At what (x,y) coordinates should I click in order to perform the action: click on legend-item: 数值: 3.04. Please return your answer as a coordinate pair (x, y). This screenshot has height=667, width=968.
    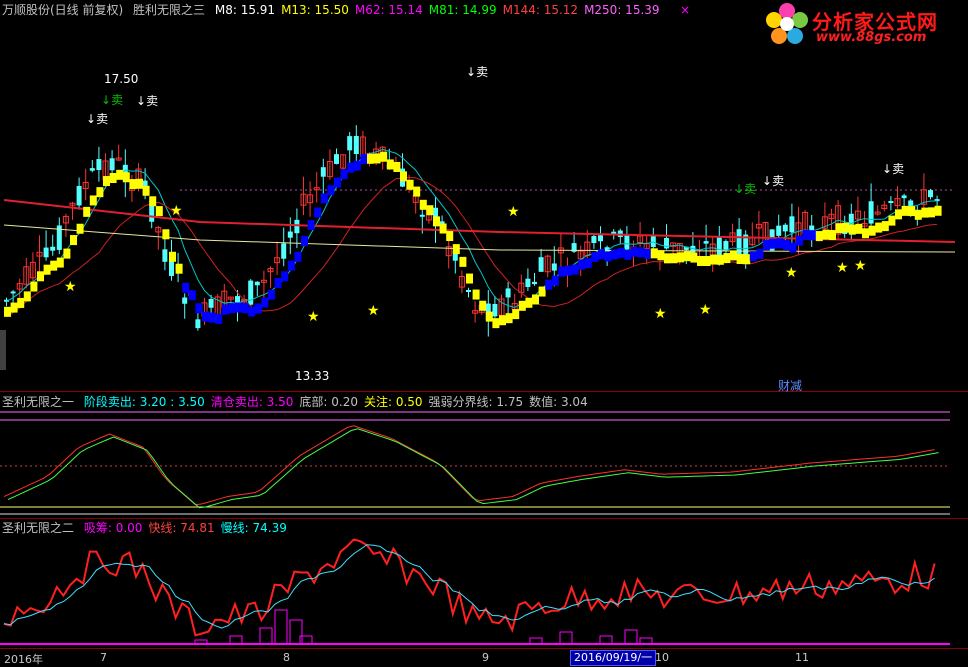
    Looking at the image, I should click on (558, 402).